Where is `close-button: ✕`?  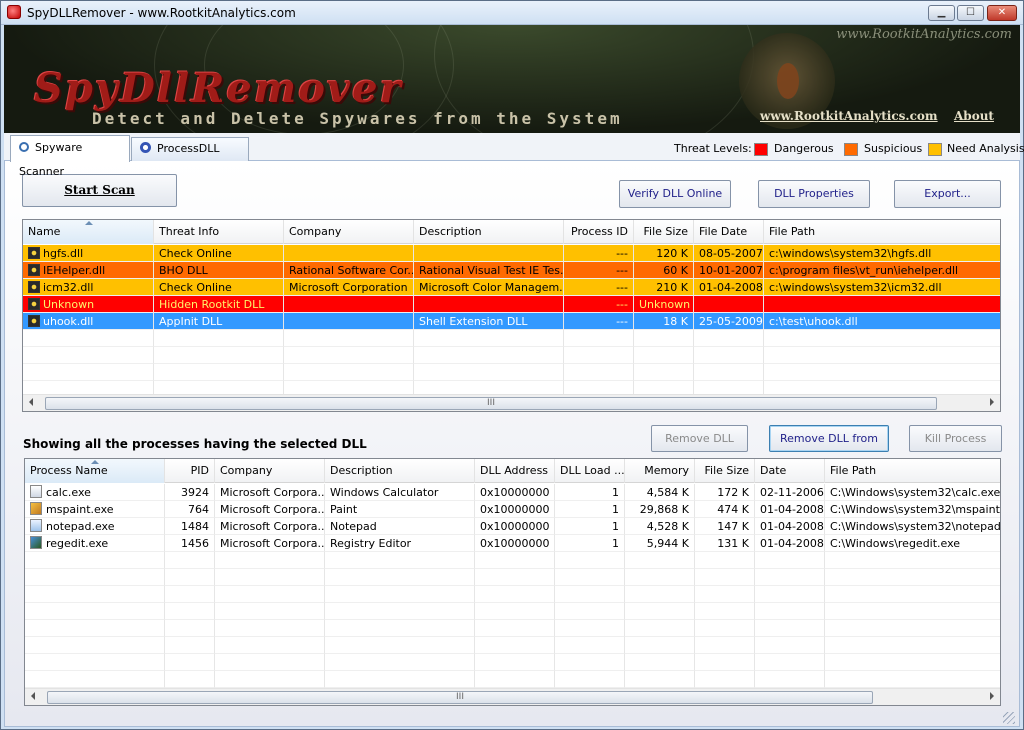 close-button: ✕ is located at coordinates (1002, 13).